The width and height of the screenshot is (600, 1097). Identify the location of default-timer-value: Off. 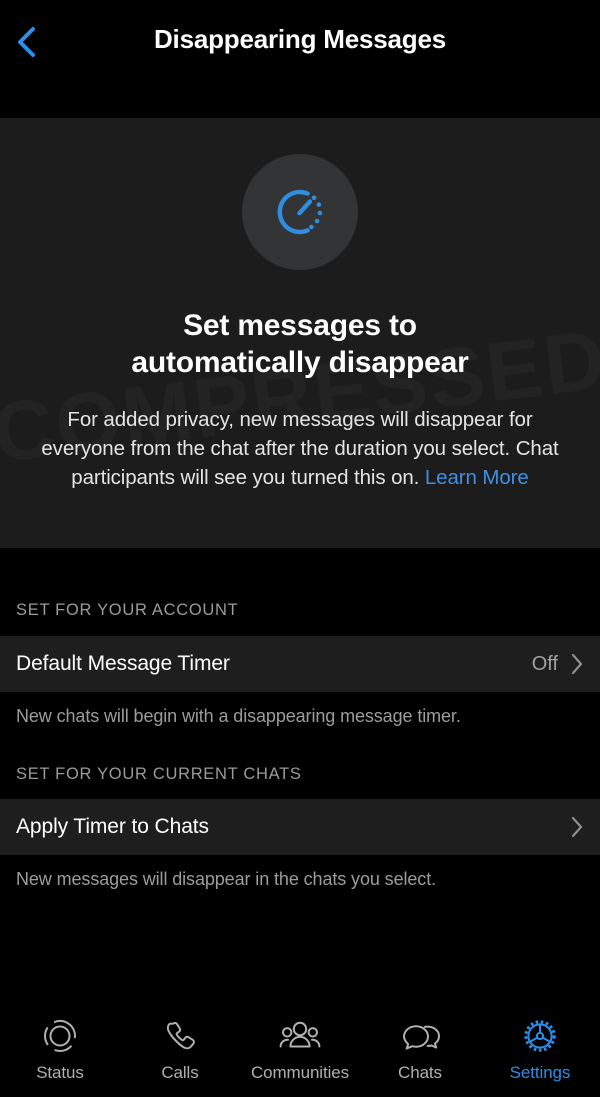
(544, 663).